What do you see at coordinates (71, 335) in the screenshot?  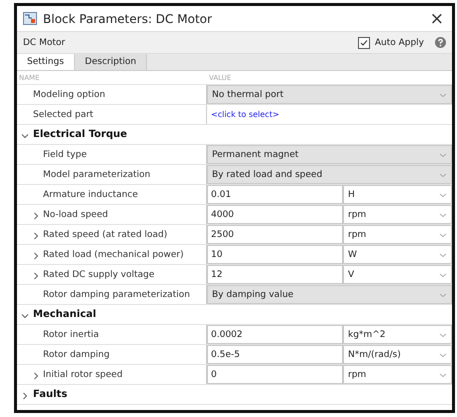 I see `parameter-name: Rotor inertia` at bounding box center [71, 335].